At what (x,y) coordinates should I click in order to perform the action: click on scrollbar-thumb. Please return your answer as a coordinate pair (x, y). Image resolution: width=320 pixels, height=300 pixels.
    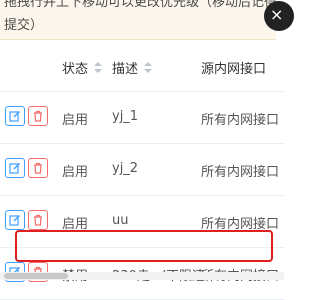
    Looking at the image, I should click on (36, 276).